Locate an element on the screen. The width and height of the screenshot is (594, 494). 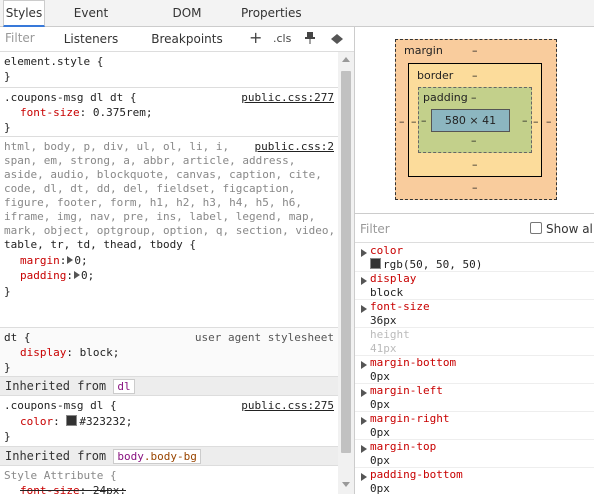
pin-icon is located at coordinates (310, 38).